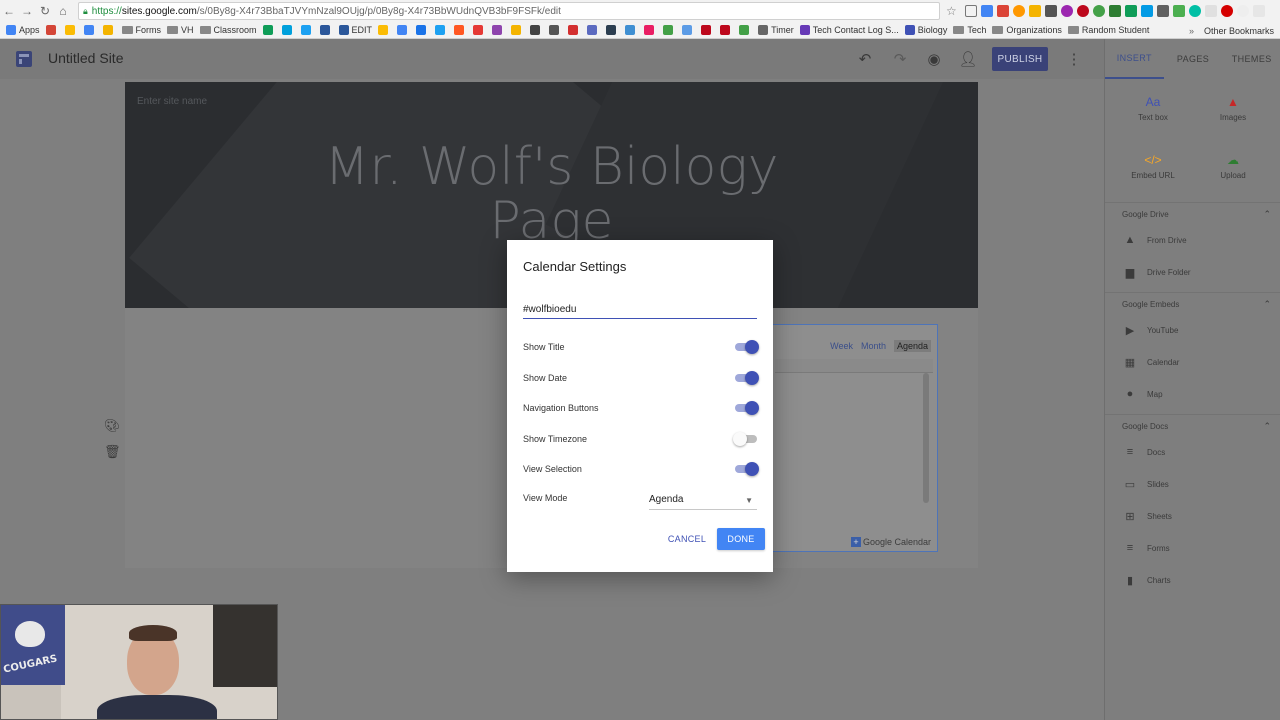 The height and width of the screenshot is (720, 1280). Describe the element at coordinates (63, 11) in the screenshot. I see `home-icon: ⌂` at that location.